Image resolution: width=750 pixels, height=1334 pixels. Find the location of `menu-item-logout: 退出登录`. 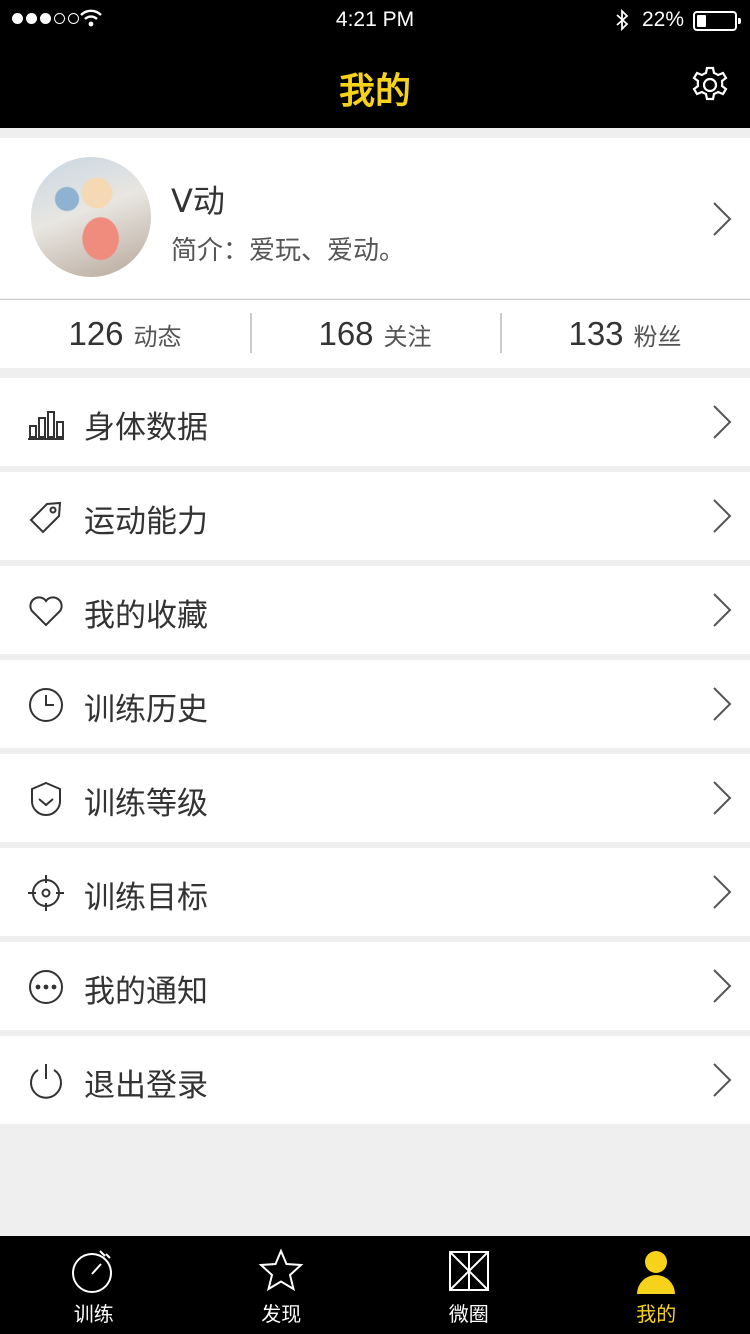

menu-item-logout: 退出登录 is located at coordinates (375, 1080).